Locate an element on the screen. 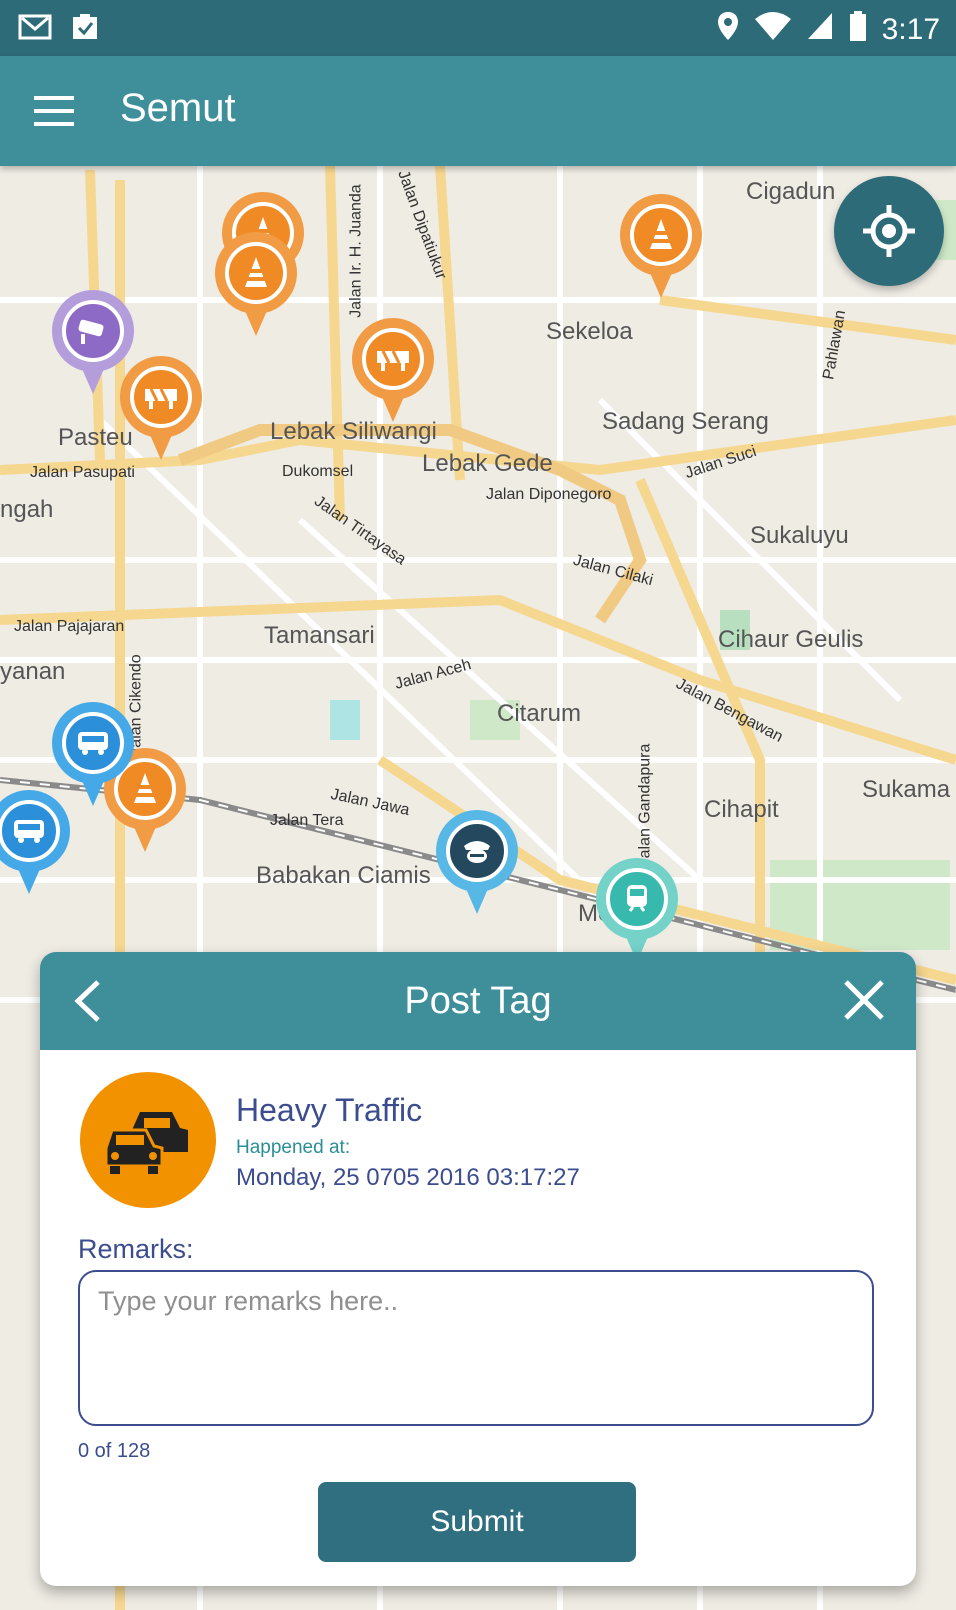 Image resolution: width=956 pixels, height=1610 pixels. battery-icon is located at coordinates (858, 30).